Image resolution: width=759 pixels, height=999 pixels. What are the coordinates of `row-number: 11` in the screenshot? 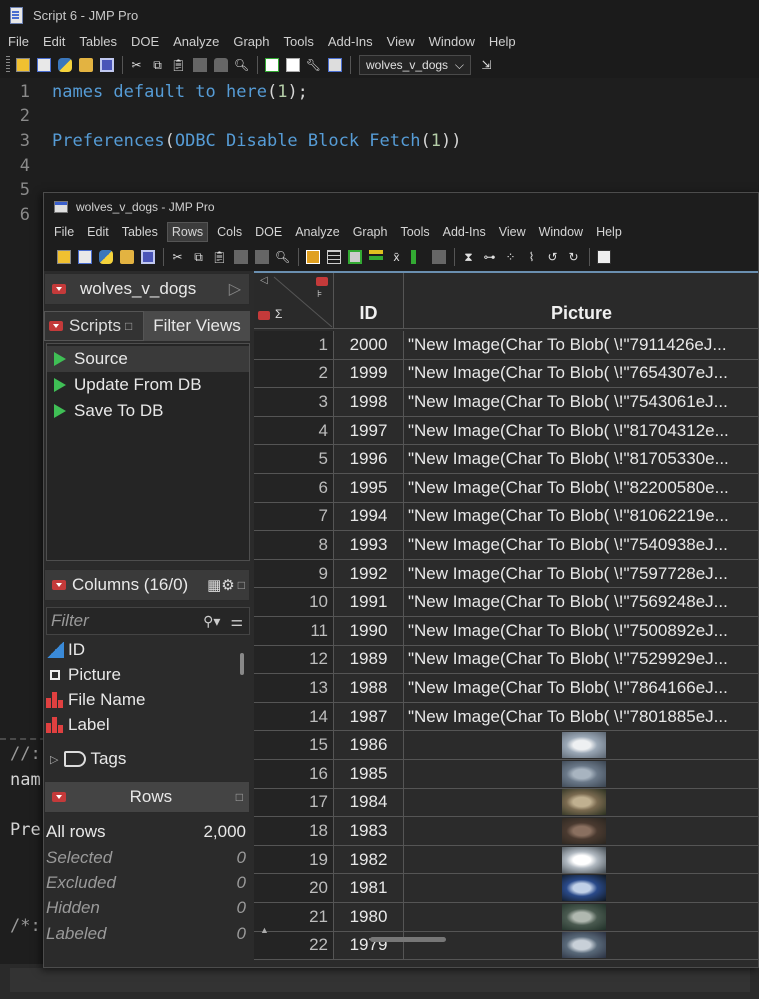 It's located at (294, 631).